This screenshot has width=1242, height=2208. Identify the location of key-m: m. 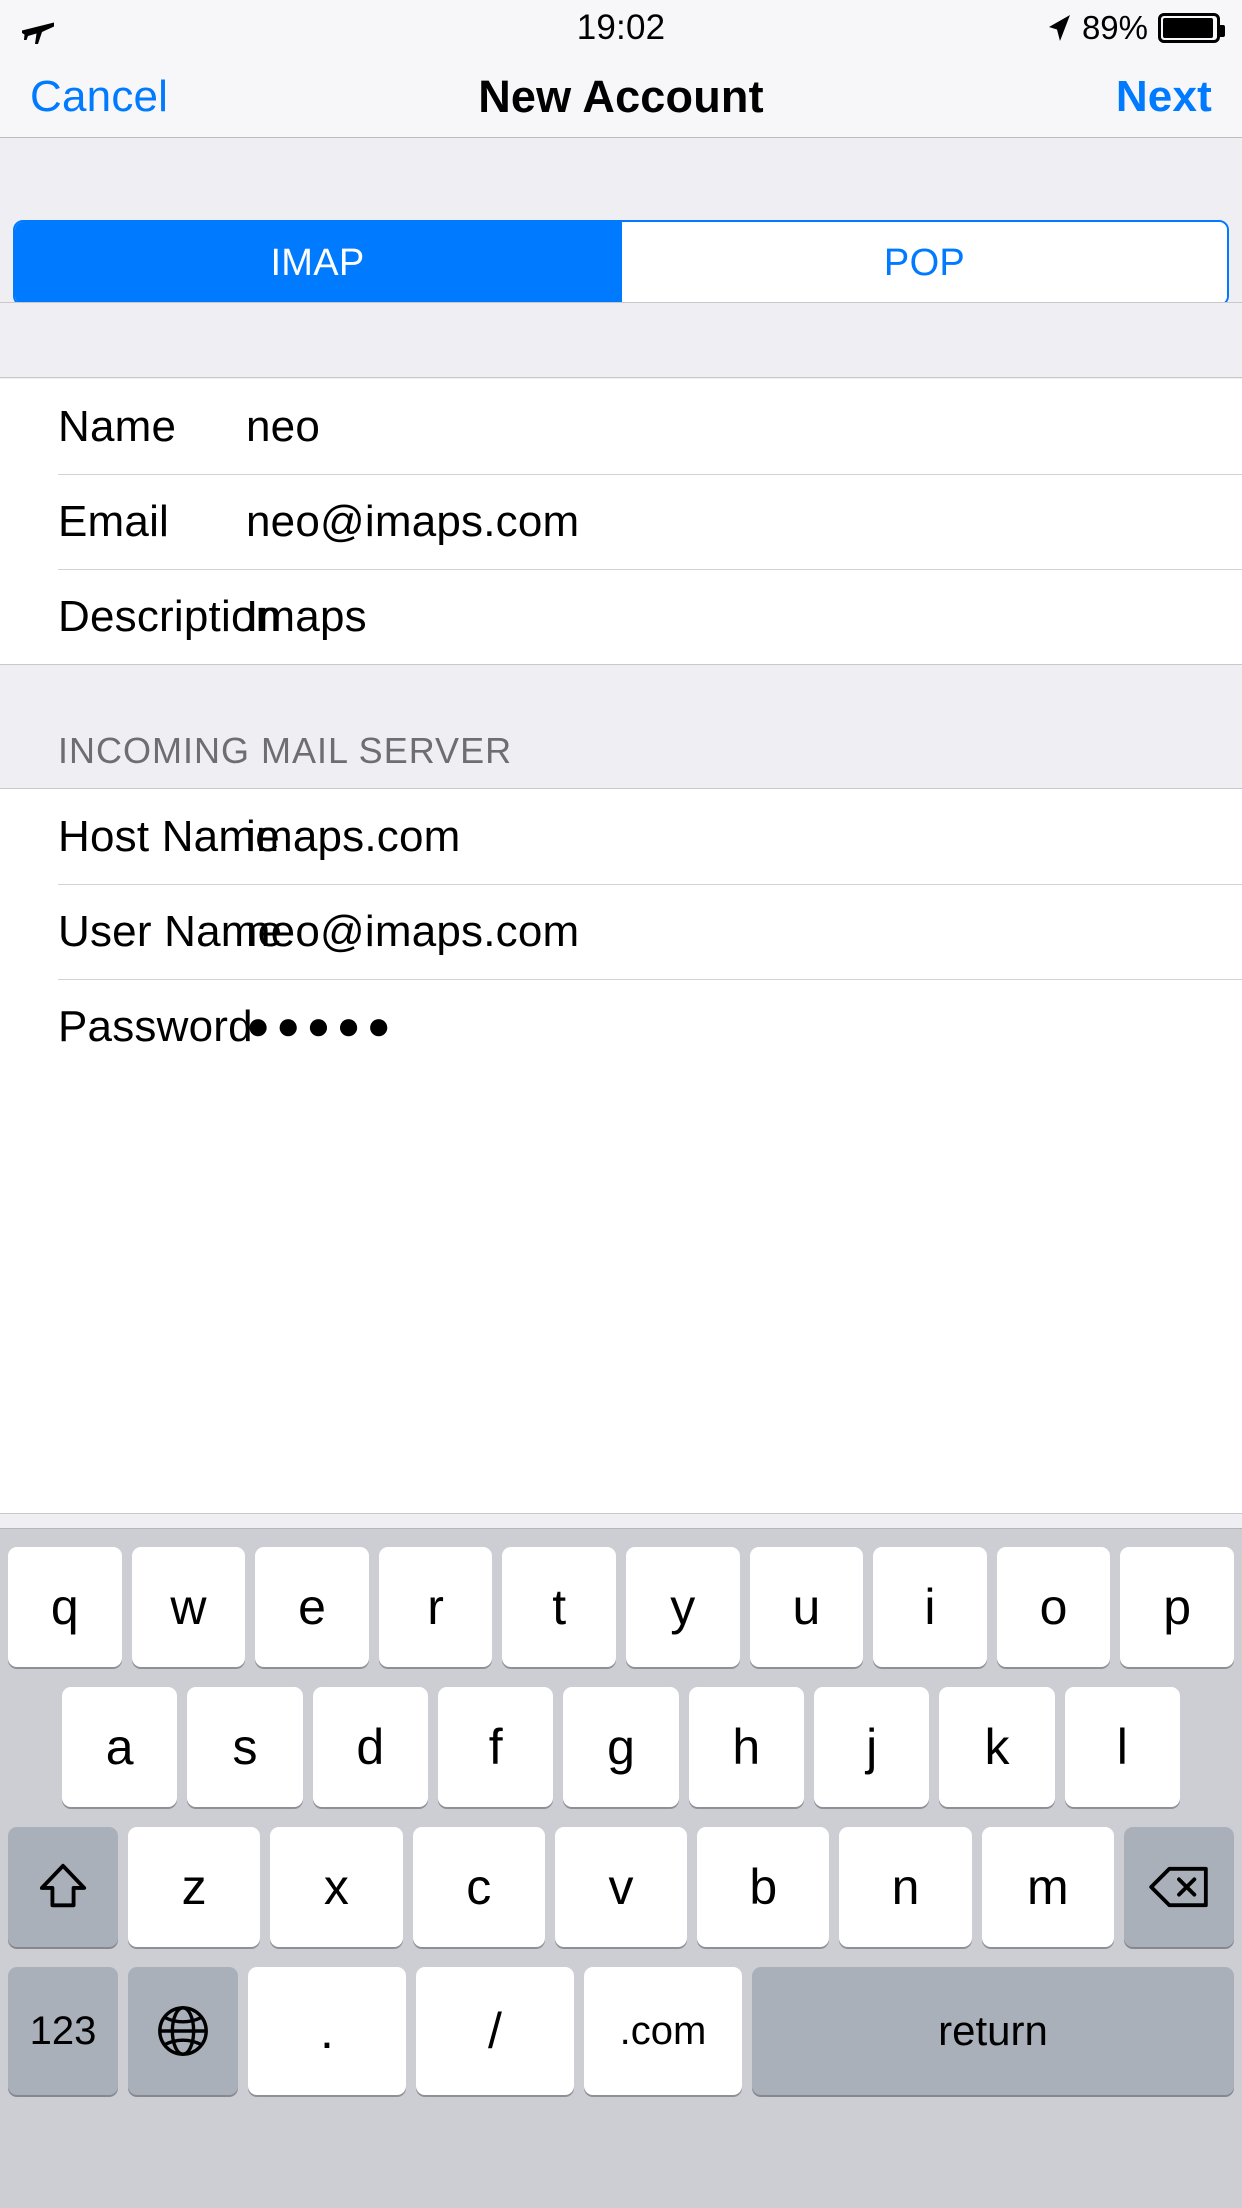
(1047, 1887).